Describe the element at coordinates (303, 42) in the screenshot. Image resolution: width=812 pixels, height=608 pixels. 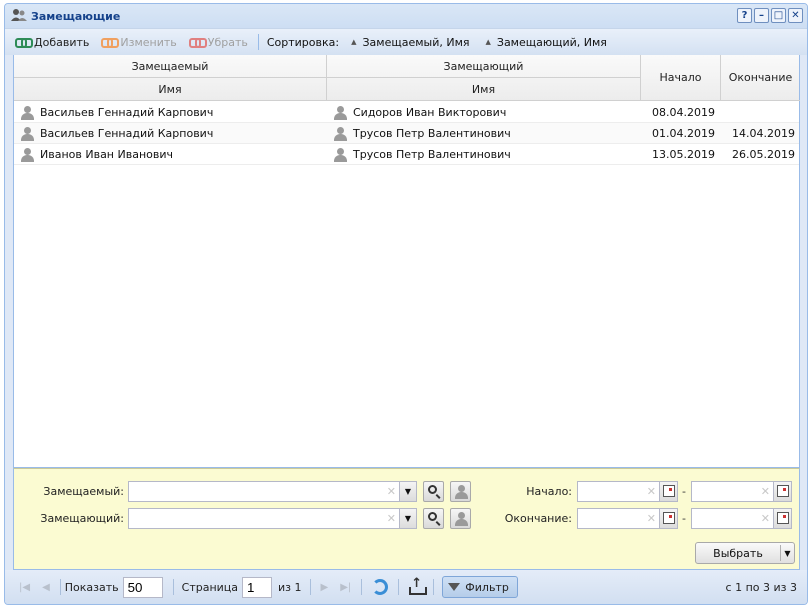
I see `sort-label: Сортировка:` at that location.